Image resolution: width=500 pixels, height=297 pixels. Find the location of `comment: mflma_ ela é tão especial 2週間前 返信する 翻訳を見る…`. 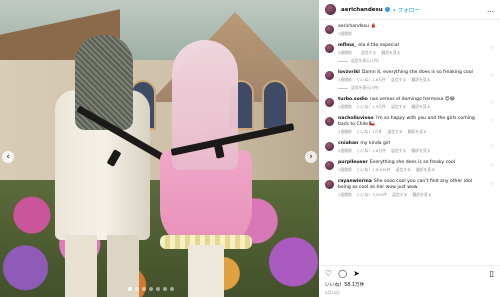

comment: mflma_ ela é tão especial 2週間前 返信する 翻訳を見る… is located at coordinates (409, 53).